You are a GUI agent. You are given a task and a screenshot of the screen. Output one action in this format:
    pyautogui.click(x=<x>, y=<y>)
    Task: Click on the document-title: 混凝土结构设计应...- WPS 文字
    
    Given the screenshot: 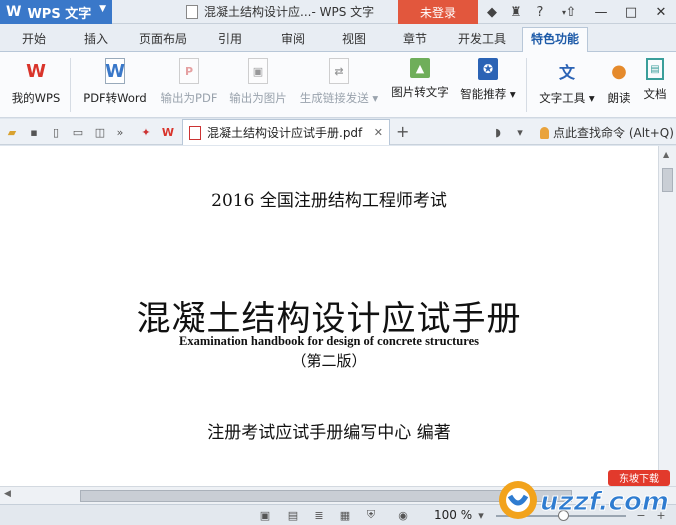 What is the action you would take?
    pyautogui.click(x=280, y=11)
    